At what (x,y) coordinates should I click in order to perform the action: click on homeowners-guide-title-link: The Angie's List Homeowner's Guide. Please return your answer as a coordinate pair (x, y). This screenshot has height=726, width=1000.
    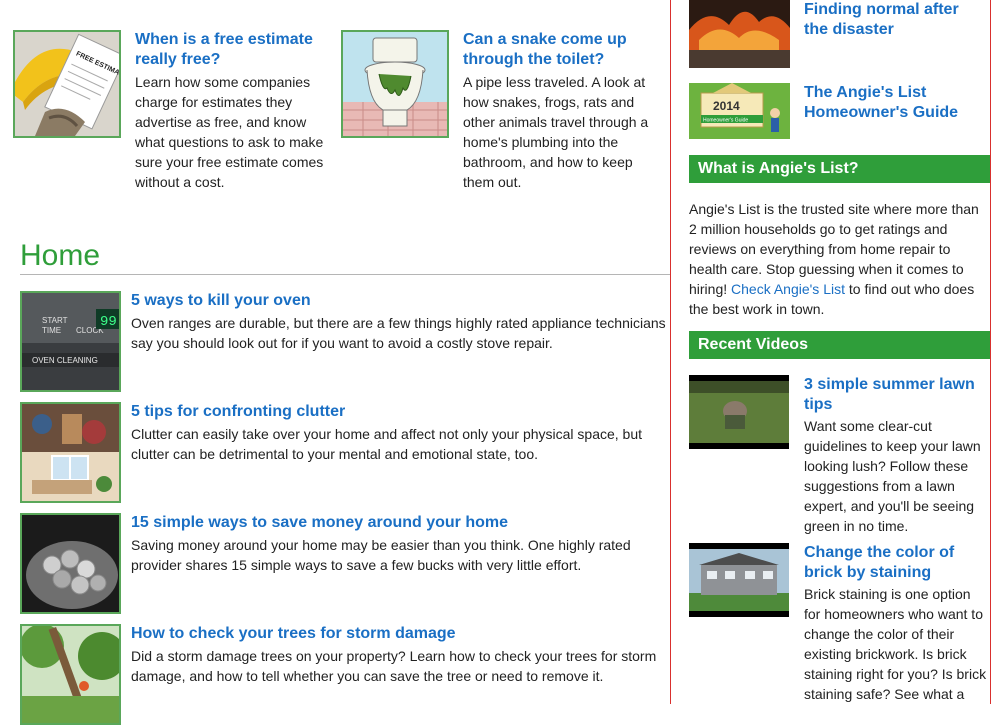
    Looking at the image, I should click on (894, 103).